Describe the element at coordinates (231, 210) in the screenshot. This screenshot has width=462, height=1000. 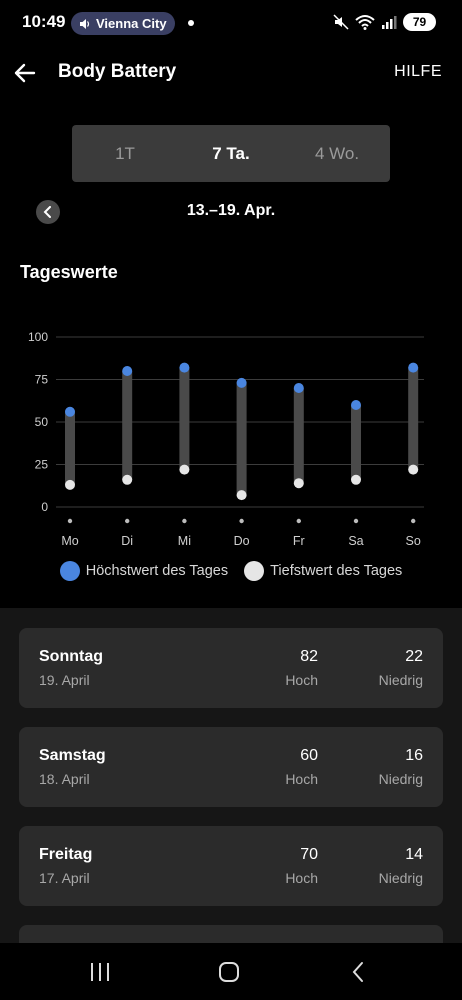
I see `date-range-label: 13.–19. Apr.` at that location.